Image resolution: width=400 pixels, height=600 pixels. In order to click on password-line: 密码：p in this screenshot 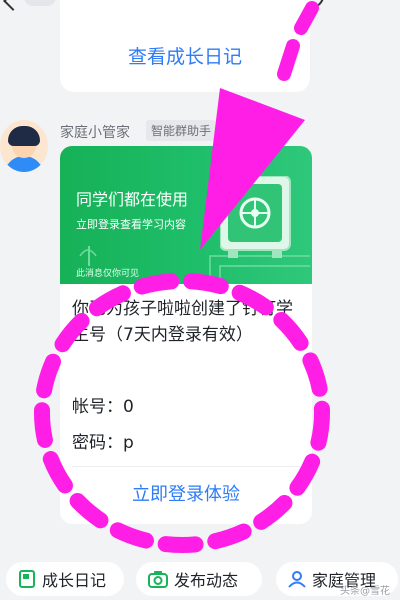, I will do `click(103, 443)`.